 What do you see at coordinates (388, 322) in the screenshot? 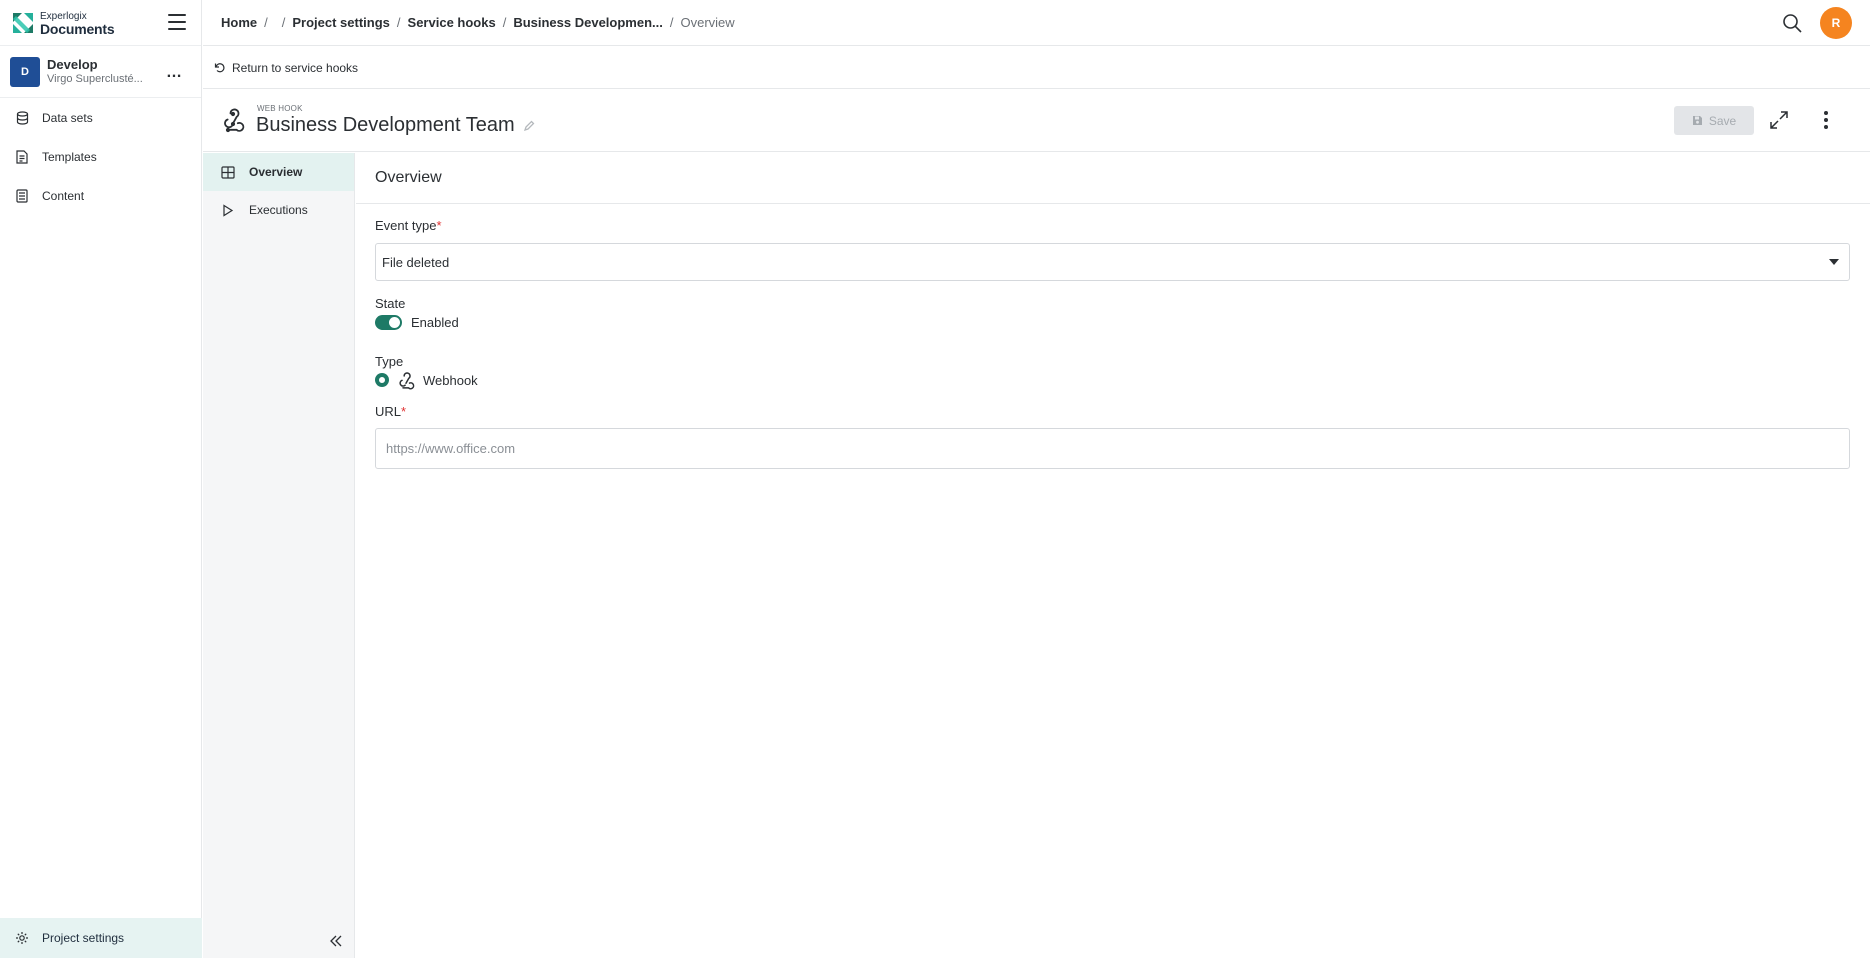
I see `state-toggle` at bounding box center [388, 322].